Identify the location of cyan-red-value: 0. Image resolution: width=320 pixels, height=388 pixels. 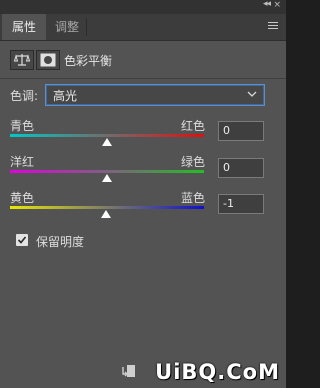
(226, 130).